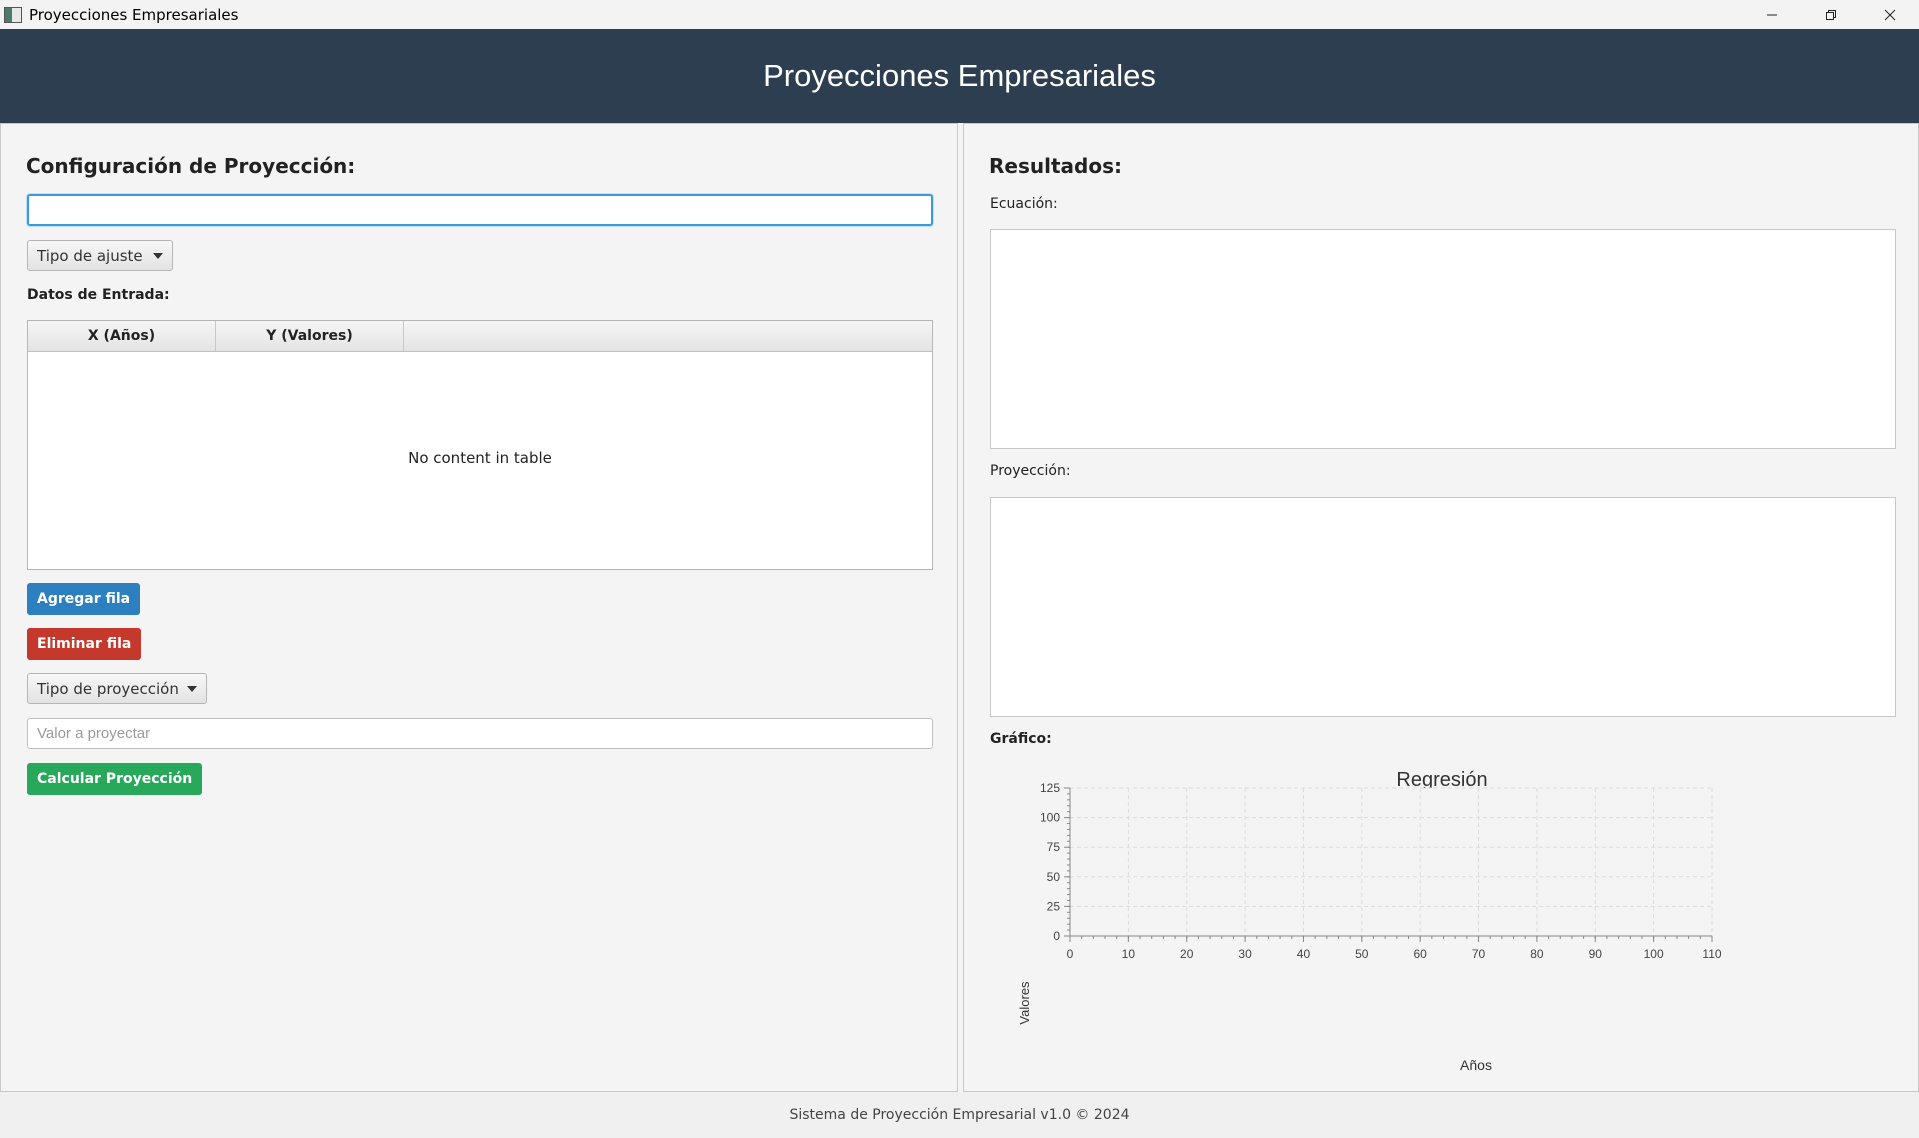  What do you see at coordinates (1050, 818) in the screenshot?
I see `y-tick-label: 100` at bounding box center [1050, 818].